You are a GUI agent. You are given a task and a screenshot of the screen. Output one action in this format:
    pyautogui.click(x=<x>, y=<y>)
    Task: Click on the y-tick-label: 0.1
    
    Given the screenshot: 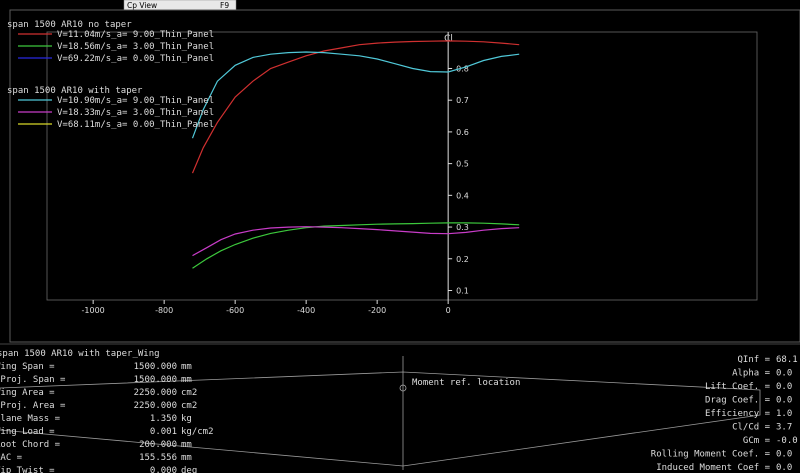 What is the action you would take?
    pyautogui.click(x=462, y=290)
    